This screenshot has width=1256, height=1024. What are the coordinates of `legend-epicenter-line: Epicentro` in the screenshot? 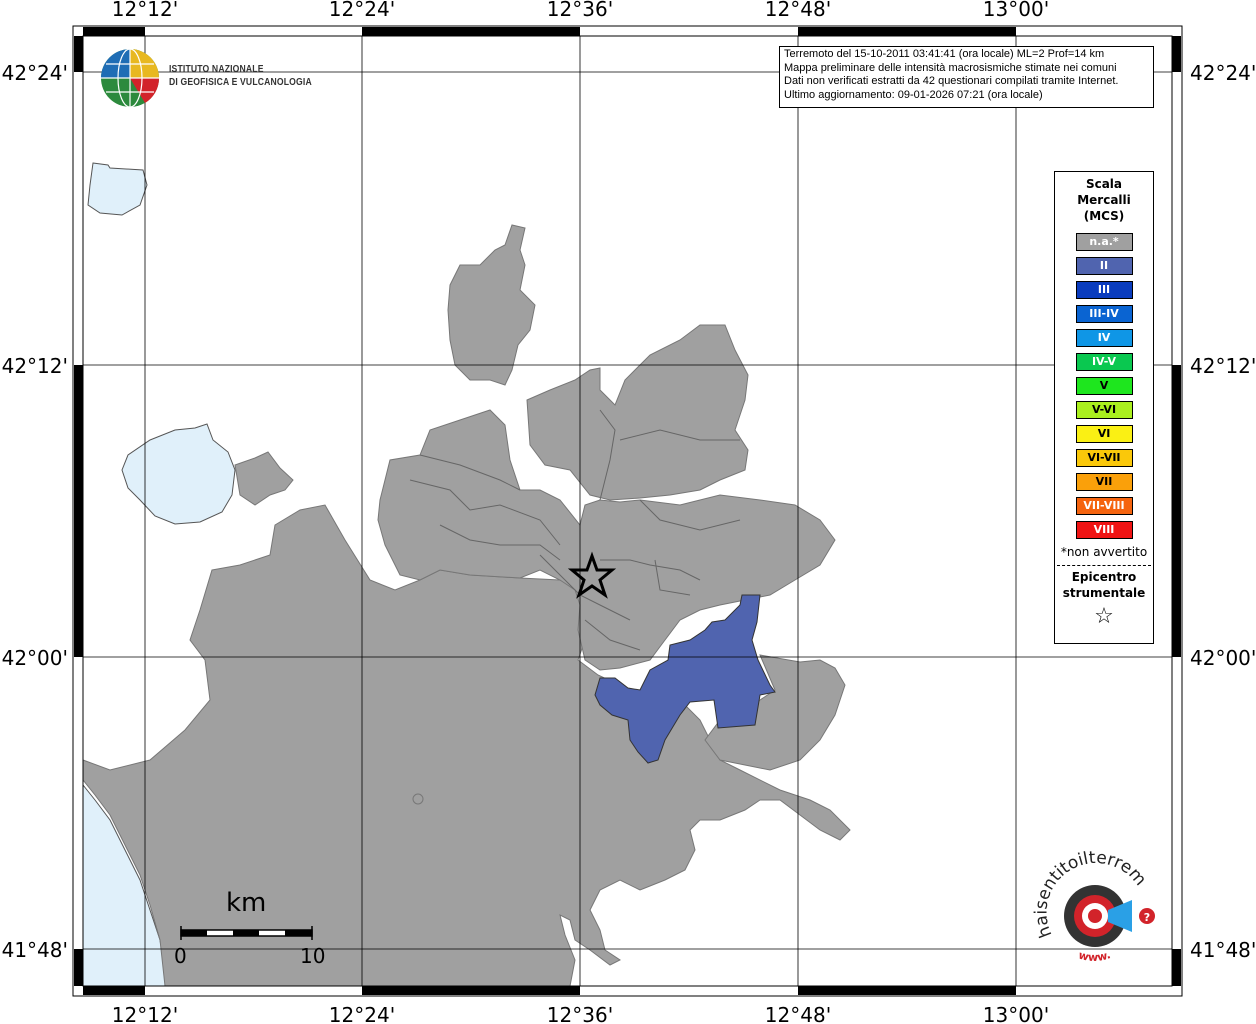 It's located at (1104, 577).